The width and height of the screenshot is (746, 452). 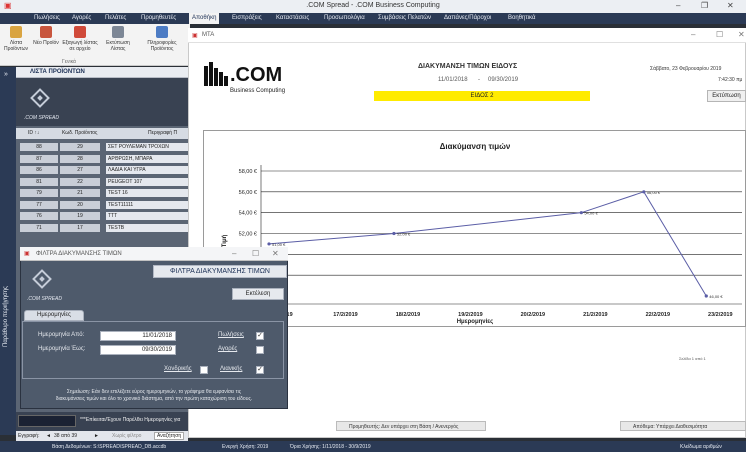 What do you see at coordinates (39, 216) in the screenshot?
I see `row-id: 76` at bounding box center [39, 216].